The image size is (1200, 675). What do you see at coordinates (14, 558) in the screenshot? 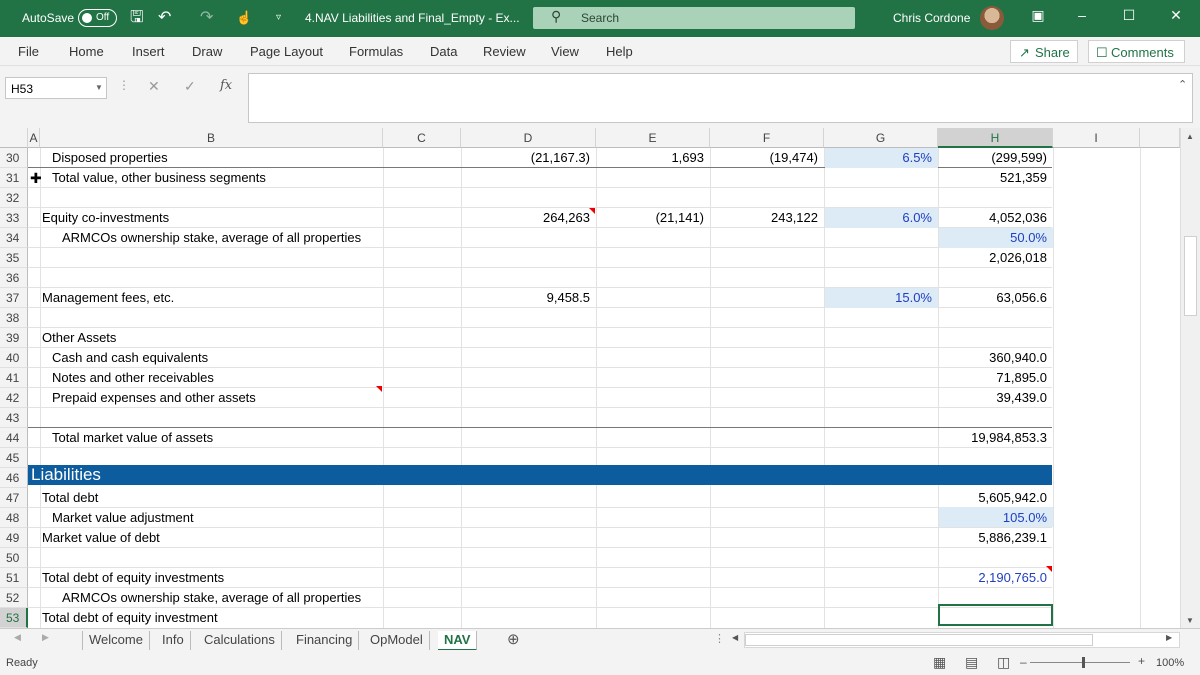
I see `row-header: 50` at bounding box center [14, 558].